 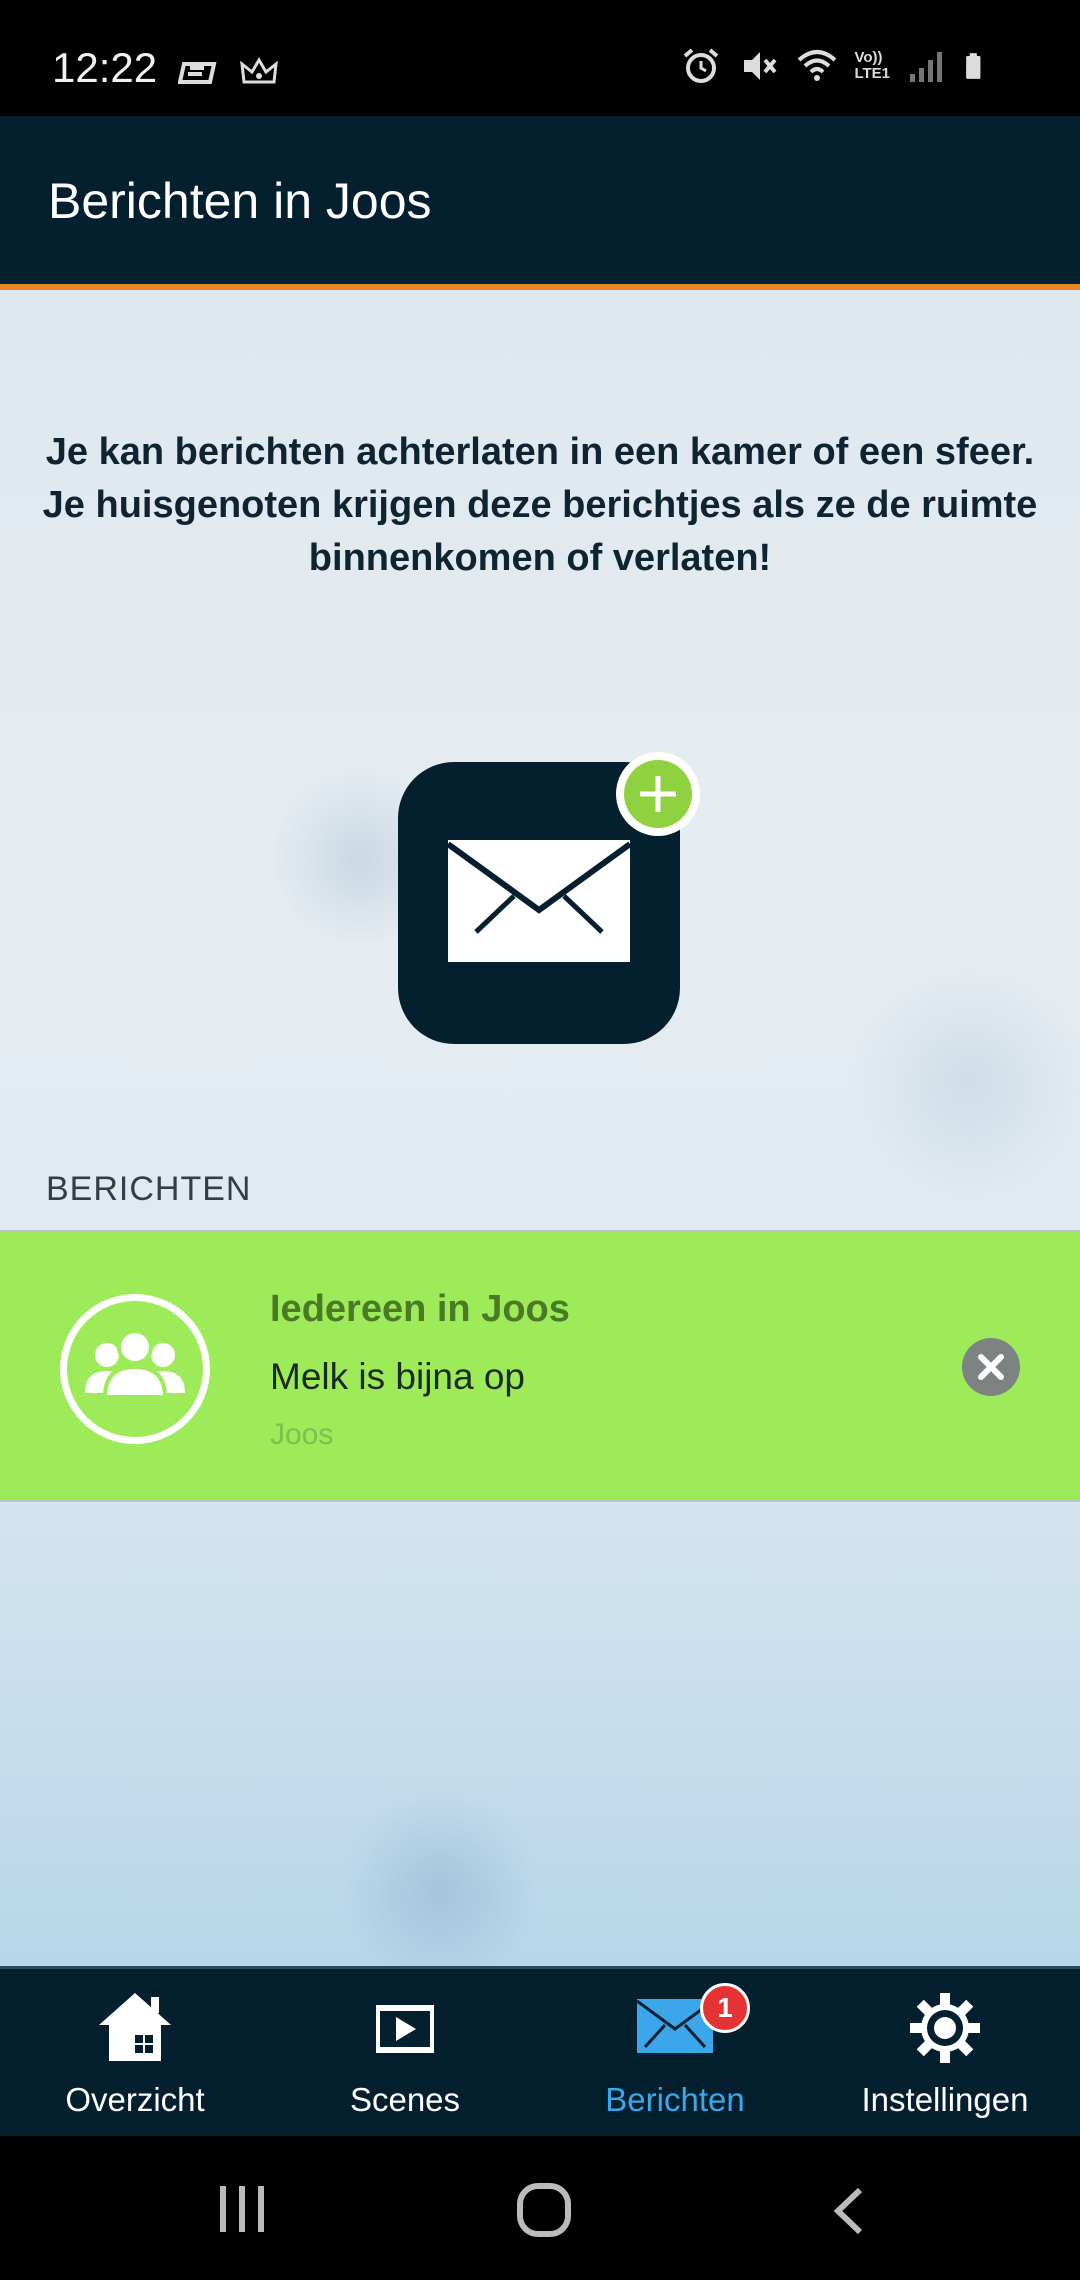 What do you see at coordinates (135, 1369) in the screenshot?
I see `group-avatar-icon` at bounding box center [135, 1369].